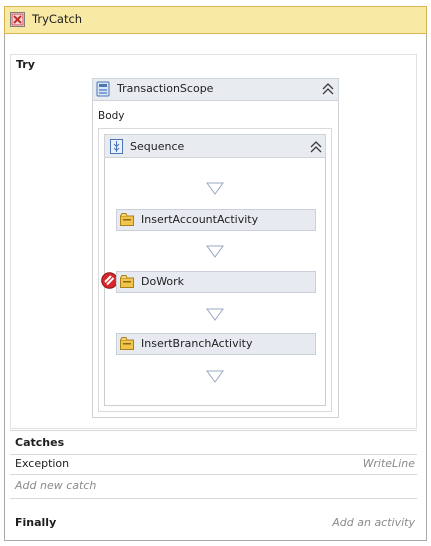 The height and width of the screenshot is (546, 431). What do you see at coordinates (42, 463) in the screenshot?
I see `catch-exception-type: Exception` at bounding box center [42, 463].